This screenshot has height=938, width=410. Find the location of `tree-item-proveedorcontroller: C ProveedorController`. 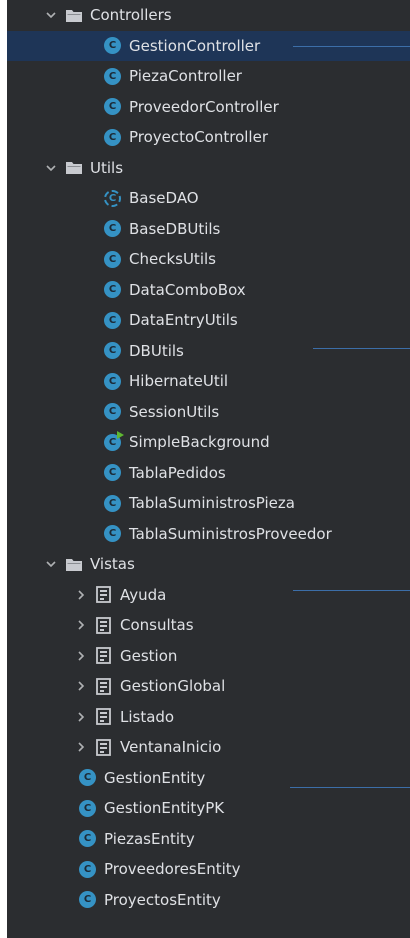

tree-item-proveedorcontroller: C ProveedorController is located at coordinates (208, 107).